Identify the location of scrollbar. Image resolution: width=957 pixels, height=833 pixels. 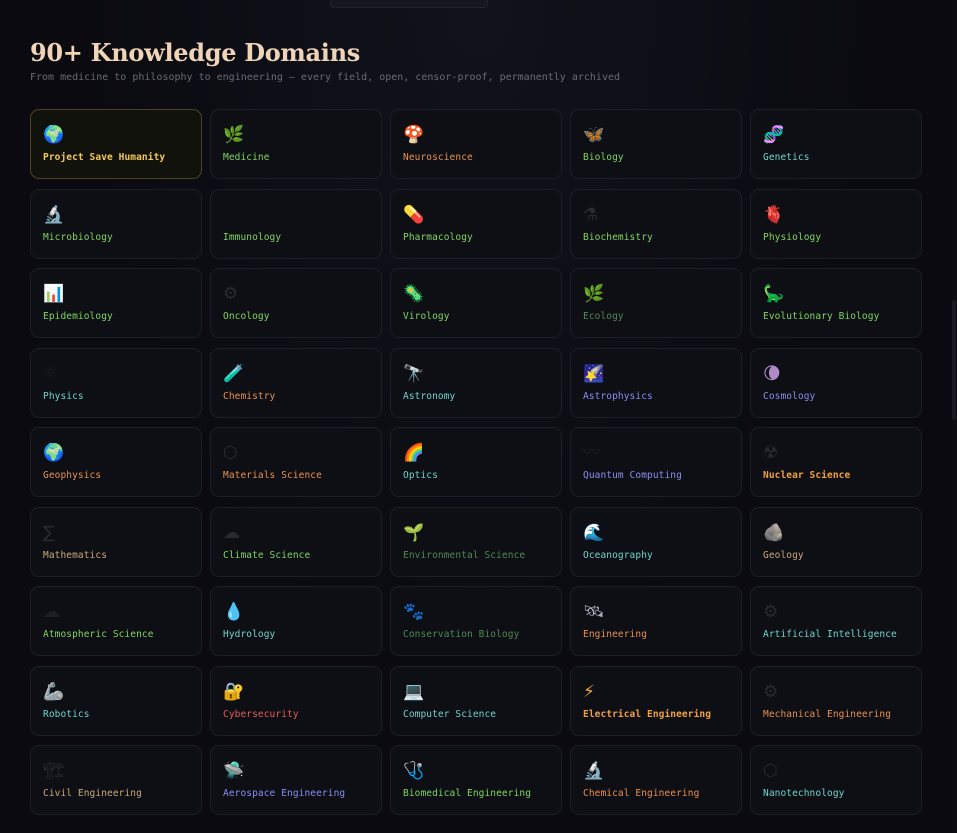
(954, 416).